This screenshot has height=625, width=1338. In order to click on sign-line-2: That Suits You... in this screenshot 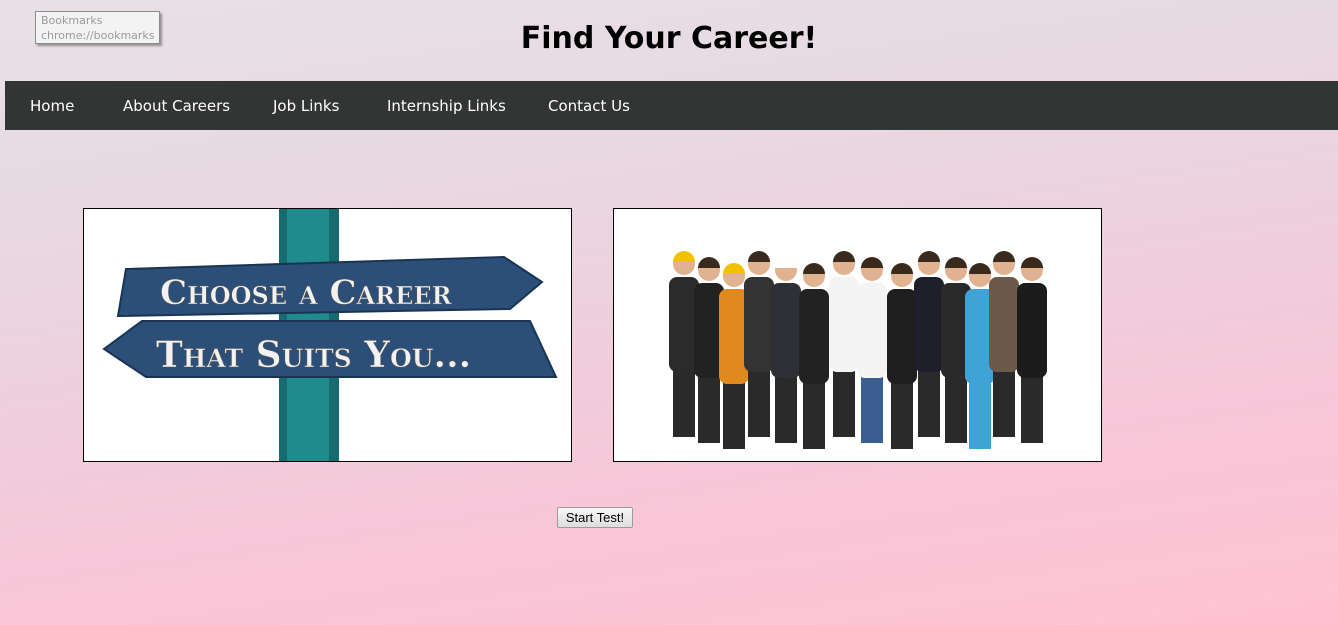, I will do `click(313, 355)`.